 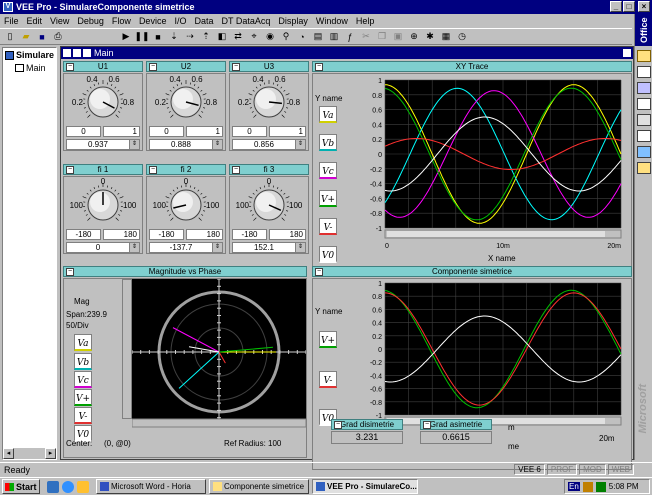 I want to click on taskbar-task: Componente simetrice, so click(x=259, y=486).